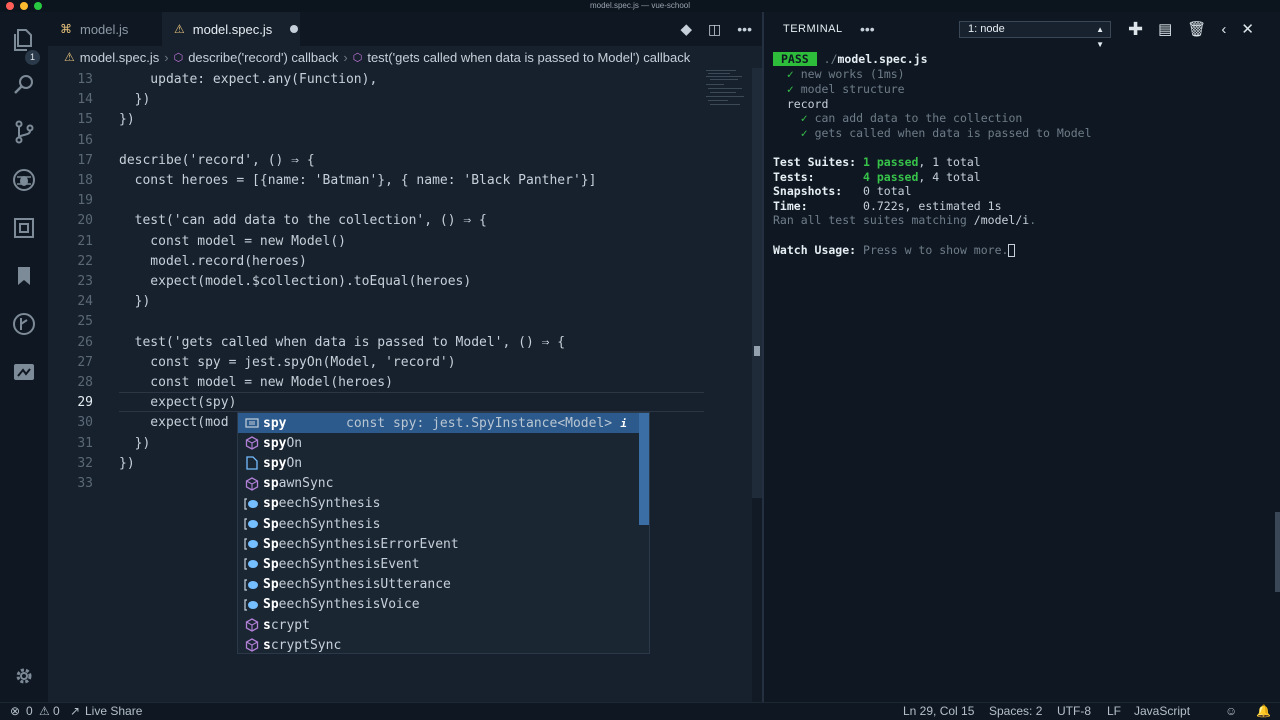  Describe the element at coordinates (1231, 711) in the screenshot. I see `feedback-icon: ☺` at that location.